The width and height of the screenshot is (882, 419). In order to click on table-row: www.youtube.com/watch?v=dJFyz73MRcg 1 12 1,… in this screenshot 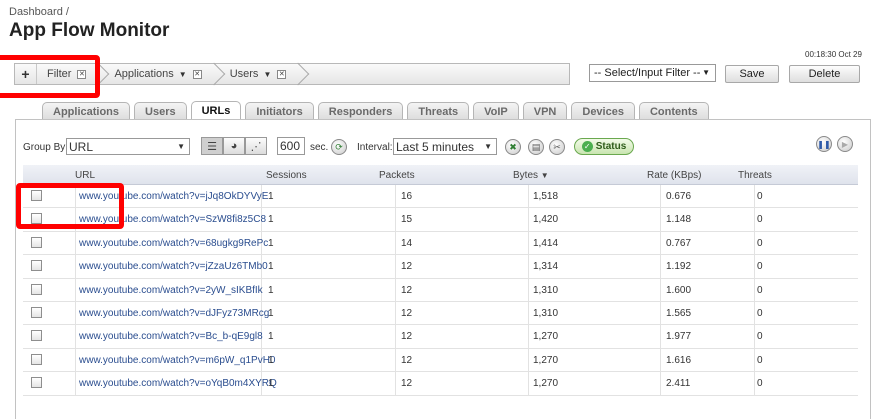, I will do `click(440, 313)`.